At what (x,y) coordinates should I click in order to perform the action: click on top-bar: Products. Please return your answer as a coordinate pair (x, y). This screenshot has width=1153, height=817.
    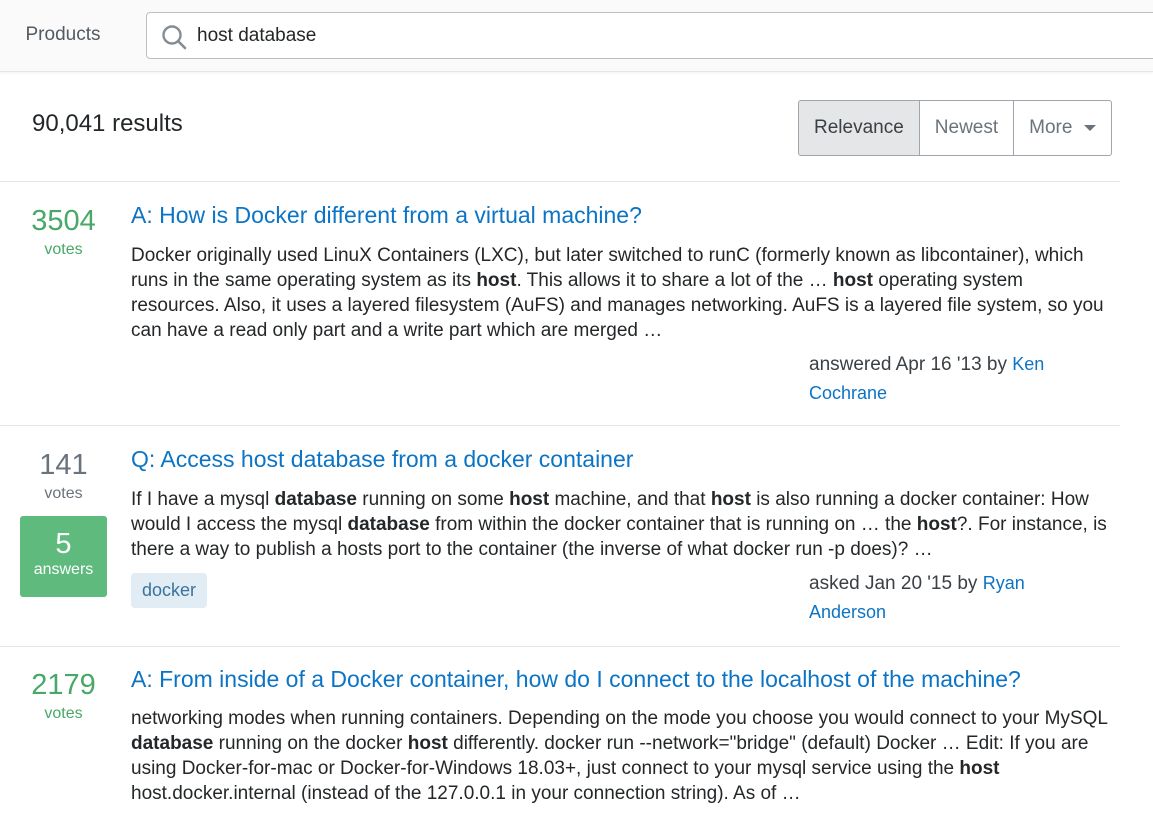
    Looking at the image, I should click on (576, 36).